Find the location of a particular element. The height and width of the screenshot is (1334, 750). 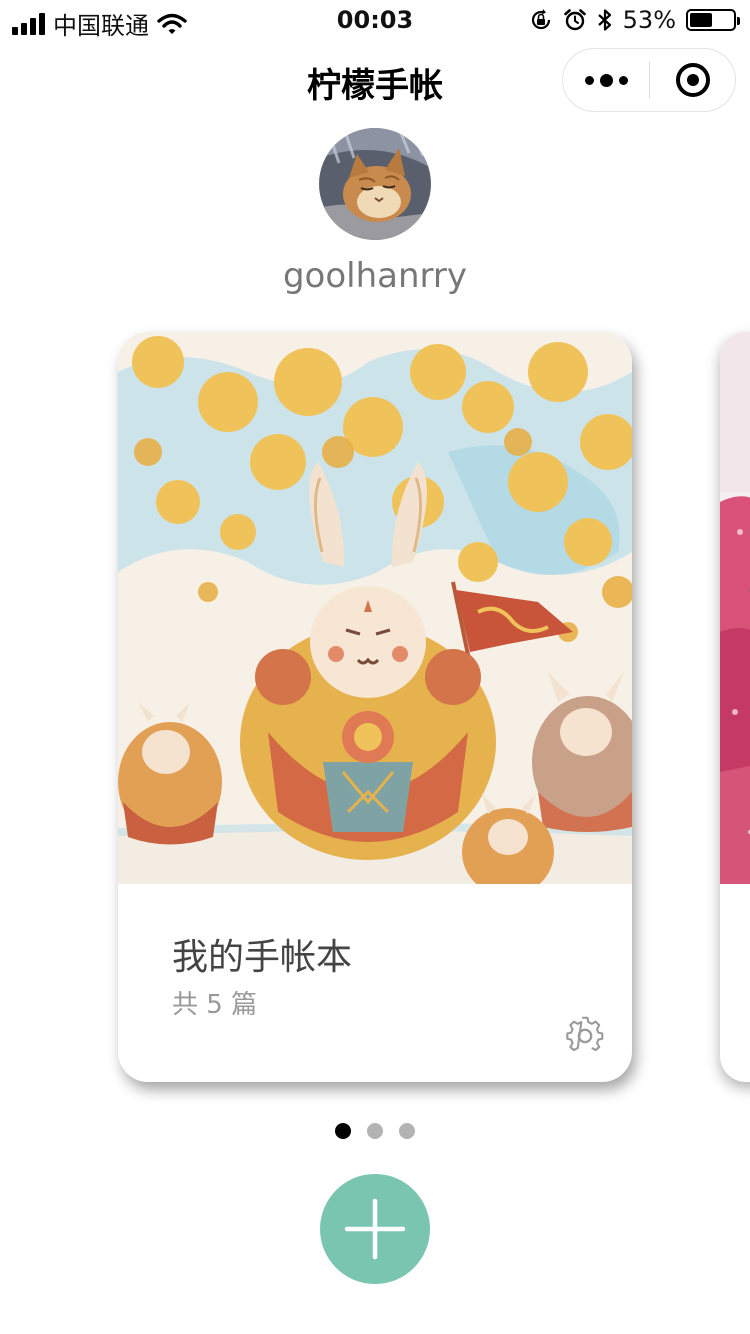

status-bar: 中国联通 00:03 53% is located at coordinates (375, 20).